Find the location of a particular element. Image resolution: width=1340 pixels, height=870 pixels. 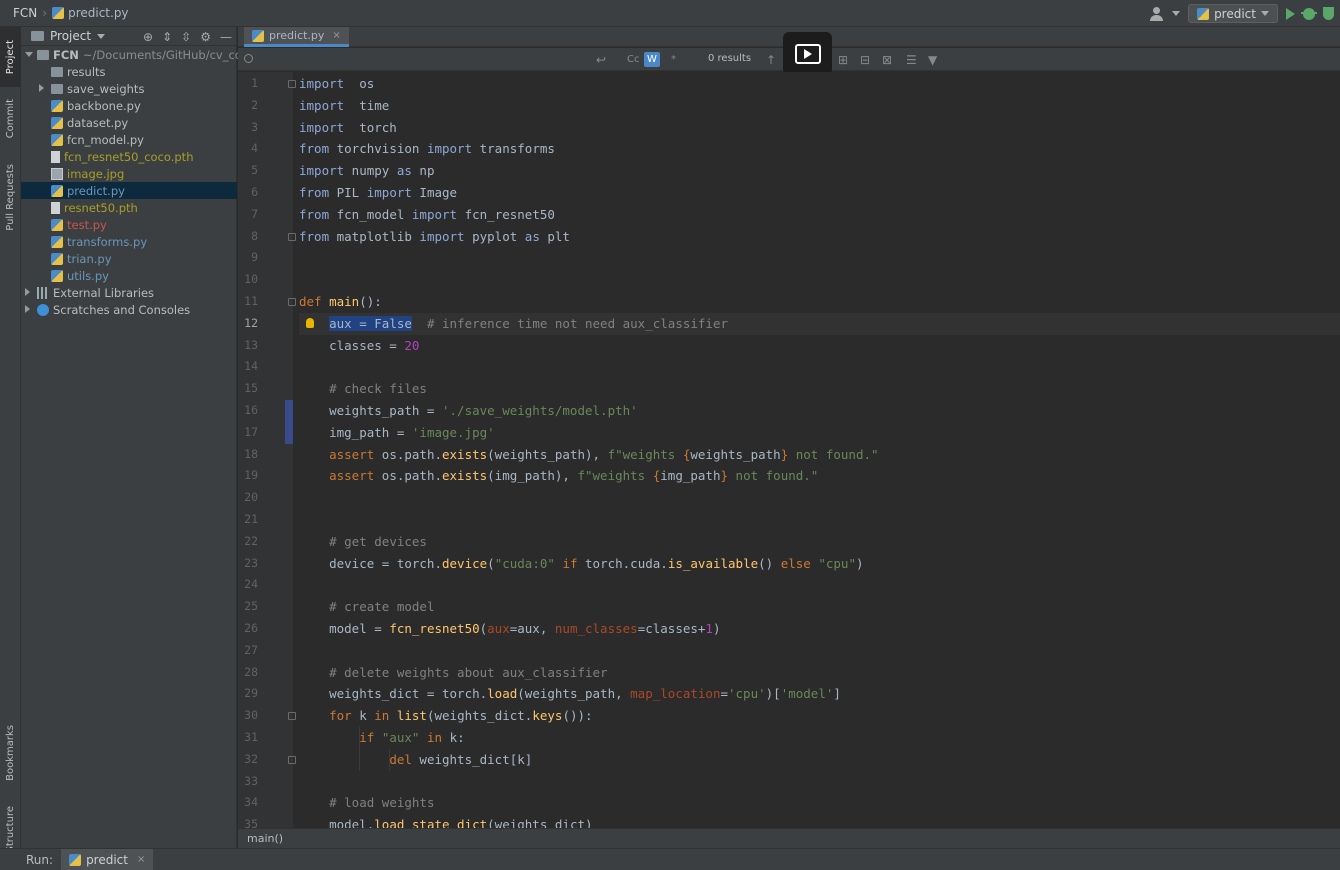

tree-item-utils-py: utils.py is located at coordinates (129, 275).